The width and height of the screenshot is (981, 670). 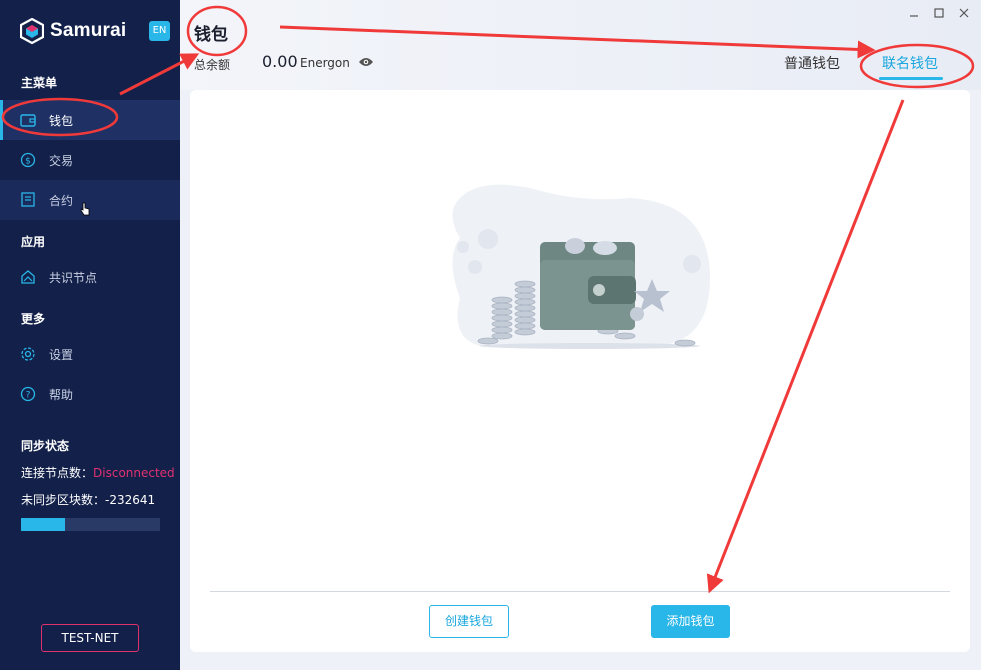 I want to click on sync-progress-fill, so click(x=43, y=524).